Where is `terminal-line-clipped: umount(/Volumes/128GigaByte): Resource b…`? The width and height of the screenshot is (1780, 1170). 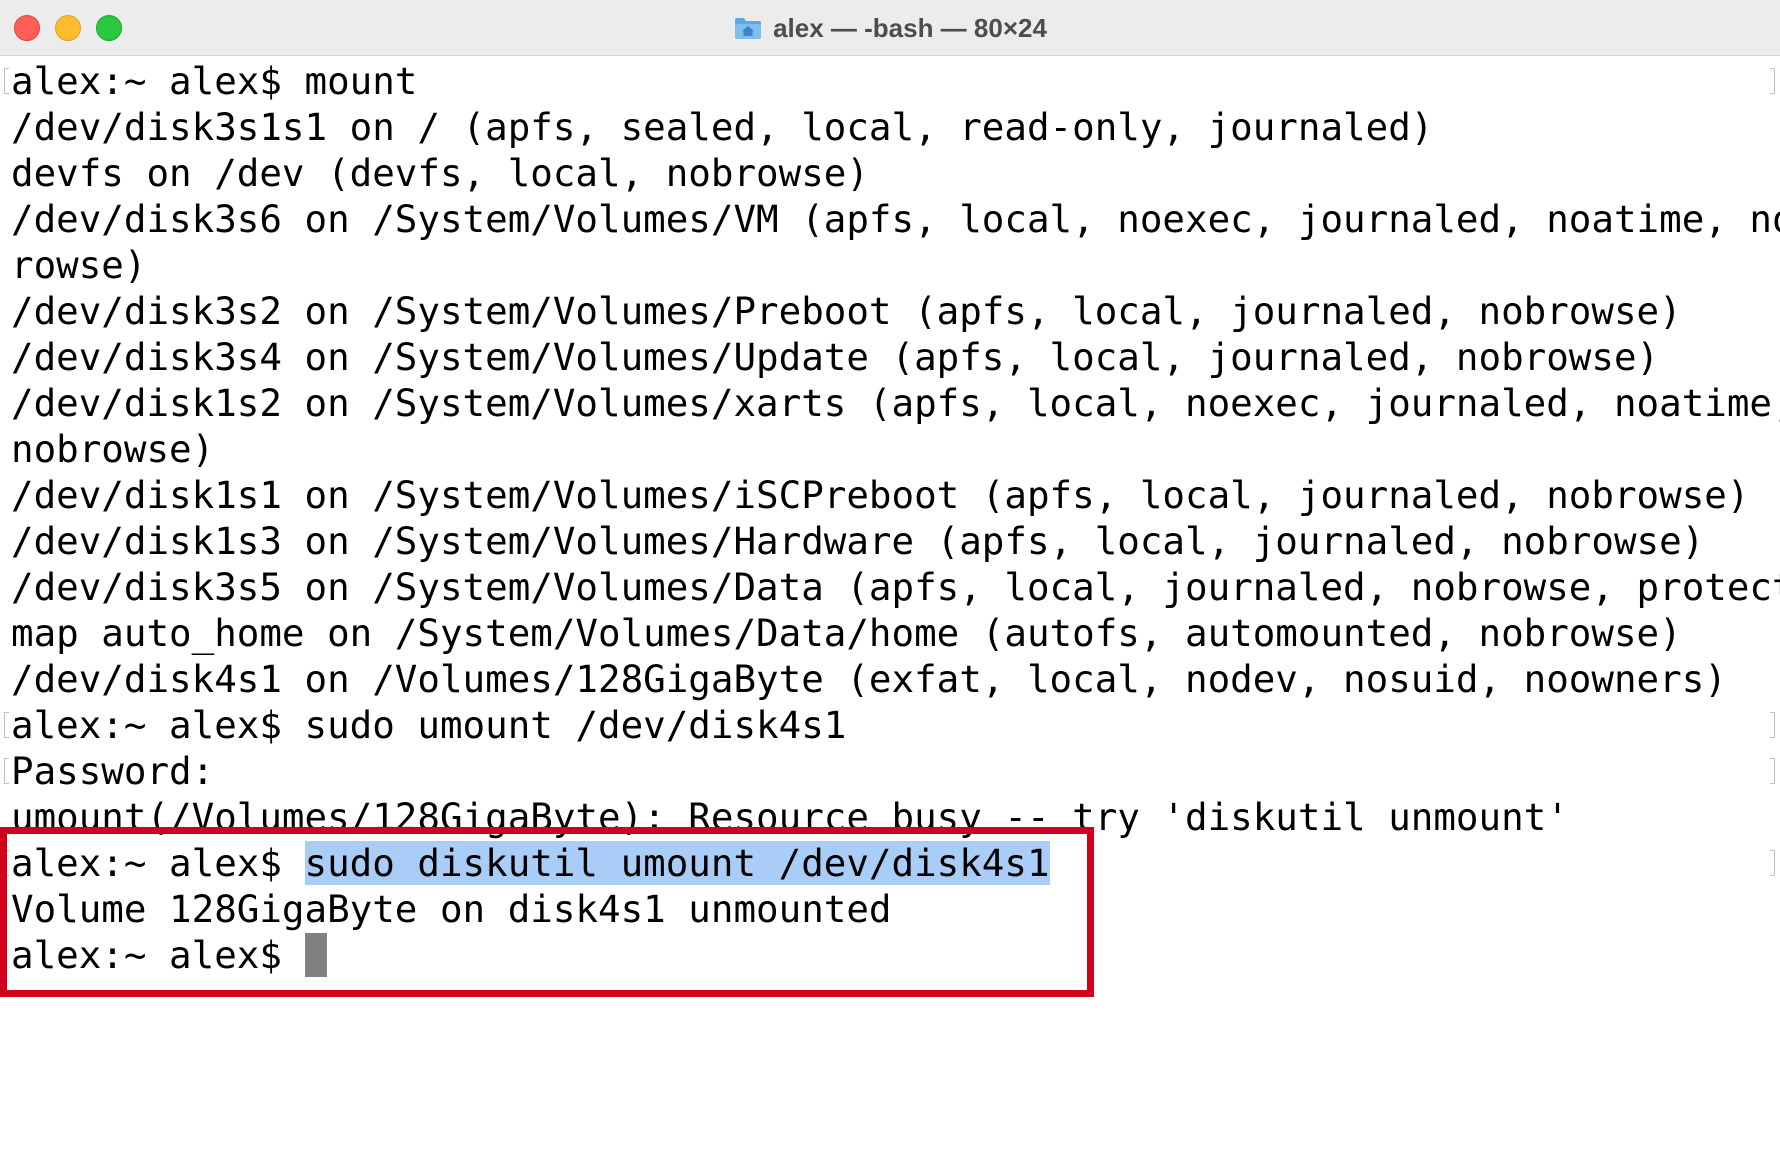 terminal-line-clipped: umount(/Volumes/128GigaByte): Resource b… is located at coordinates (790, 817).